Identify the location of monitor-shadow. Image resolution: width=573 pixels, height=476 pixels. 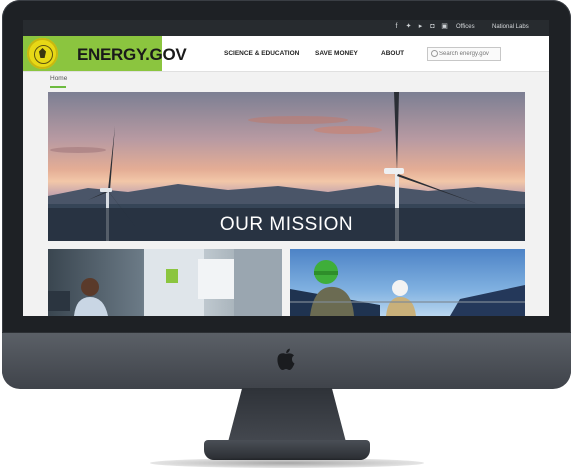
(287, 463).